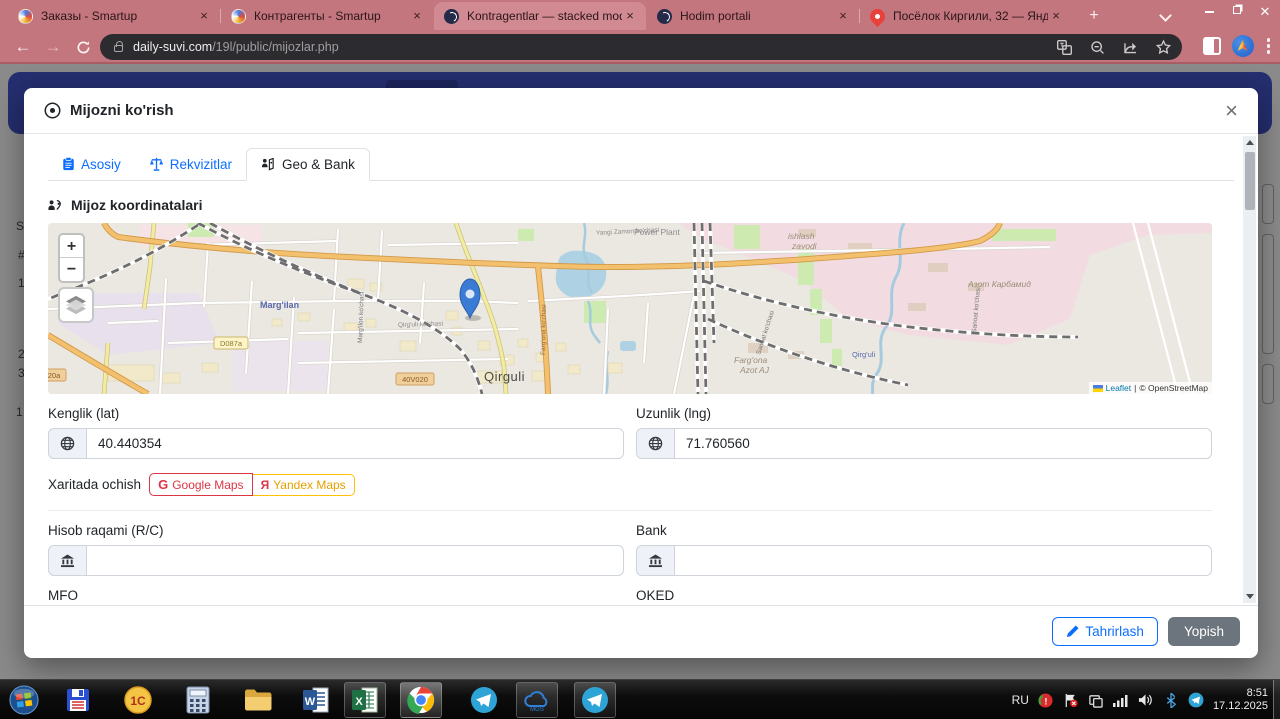  I want to click on window-close-button: ✕, so click(1265, 12).